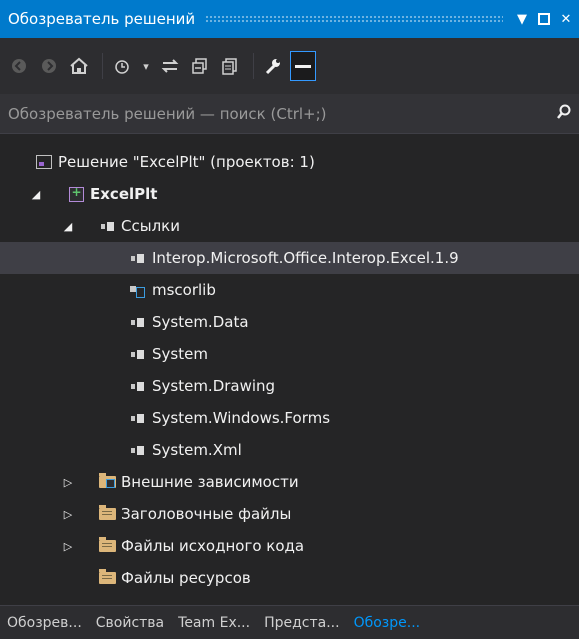  I want to click on tree-item-label: System.Xml, so click(197, 450).